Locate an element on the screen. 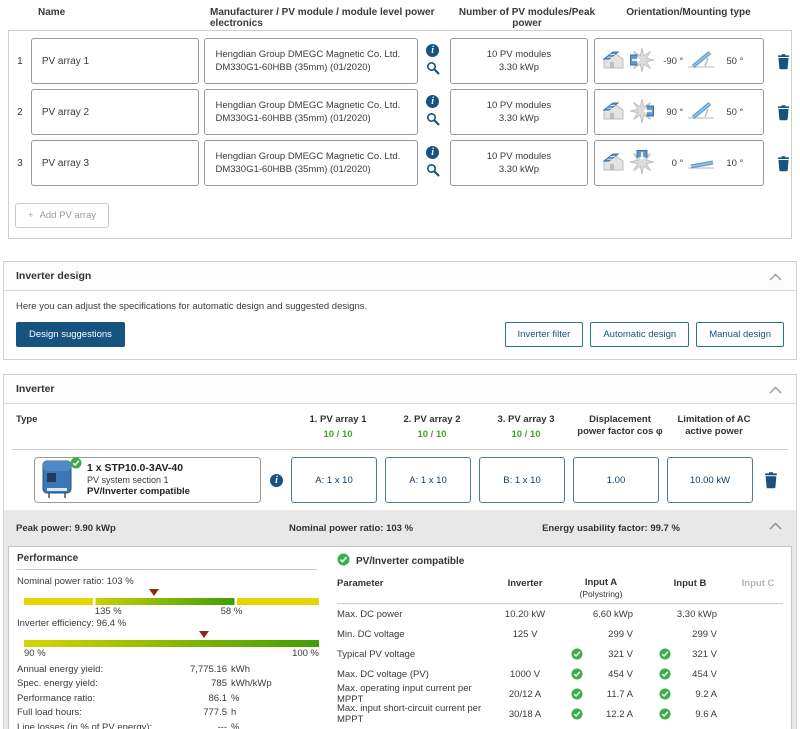 This screenshot has height=729, width=800. inverter-header: Inverter is located at coordinates (400, 389).